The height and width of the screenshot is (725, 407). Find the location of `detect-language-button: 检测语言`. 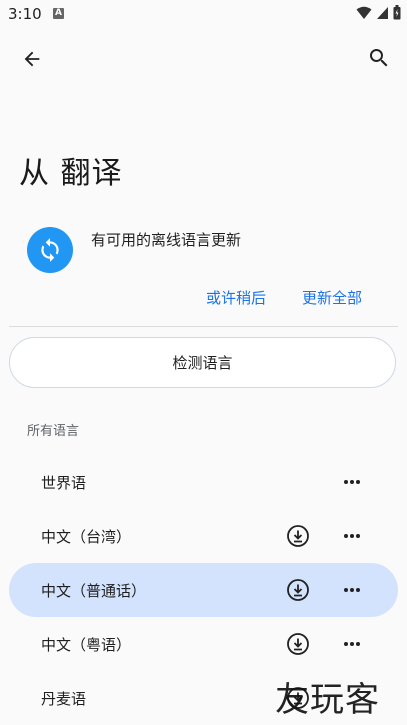

detect-language-button: 检测语言 is located at coordinates (202, 362).